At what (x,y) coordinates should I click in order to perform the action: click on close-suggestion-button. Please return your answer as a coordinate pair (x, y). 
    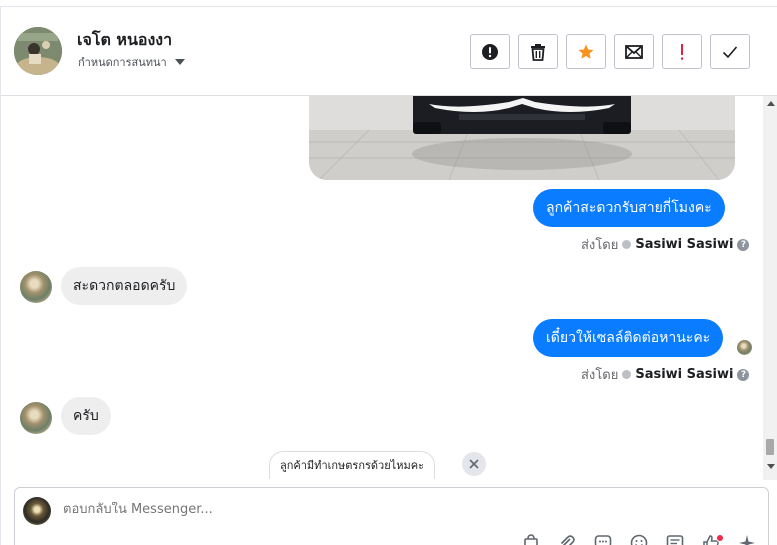
    Looking at the image, I should click on (474, 464).